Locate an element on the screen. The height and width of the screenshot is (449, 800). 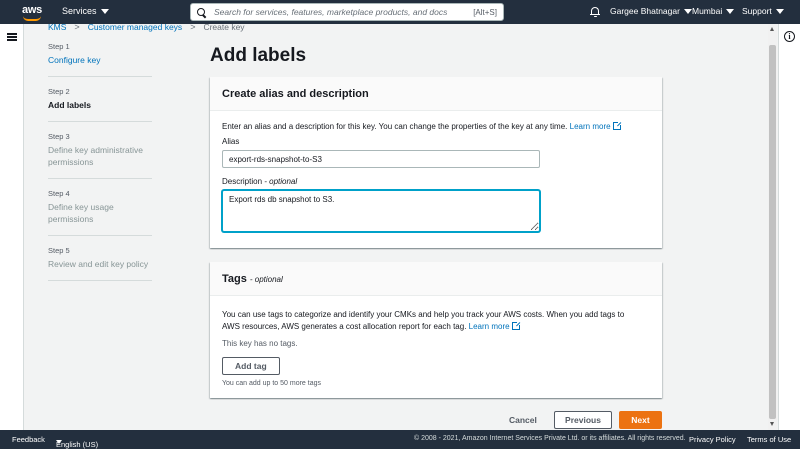
scroll-up-arrow-icon is located at coordinates (772, 29).